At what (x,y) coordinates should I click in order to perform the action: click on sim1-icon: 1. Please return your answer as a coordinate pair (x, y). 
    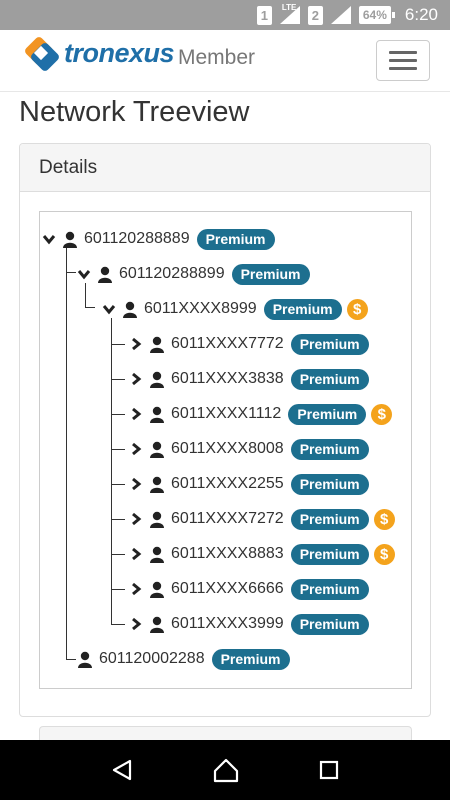
    Looking at the image, I should click on (264, 15).